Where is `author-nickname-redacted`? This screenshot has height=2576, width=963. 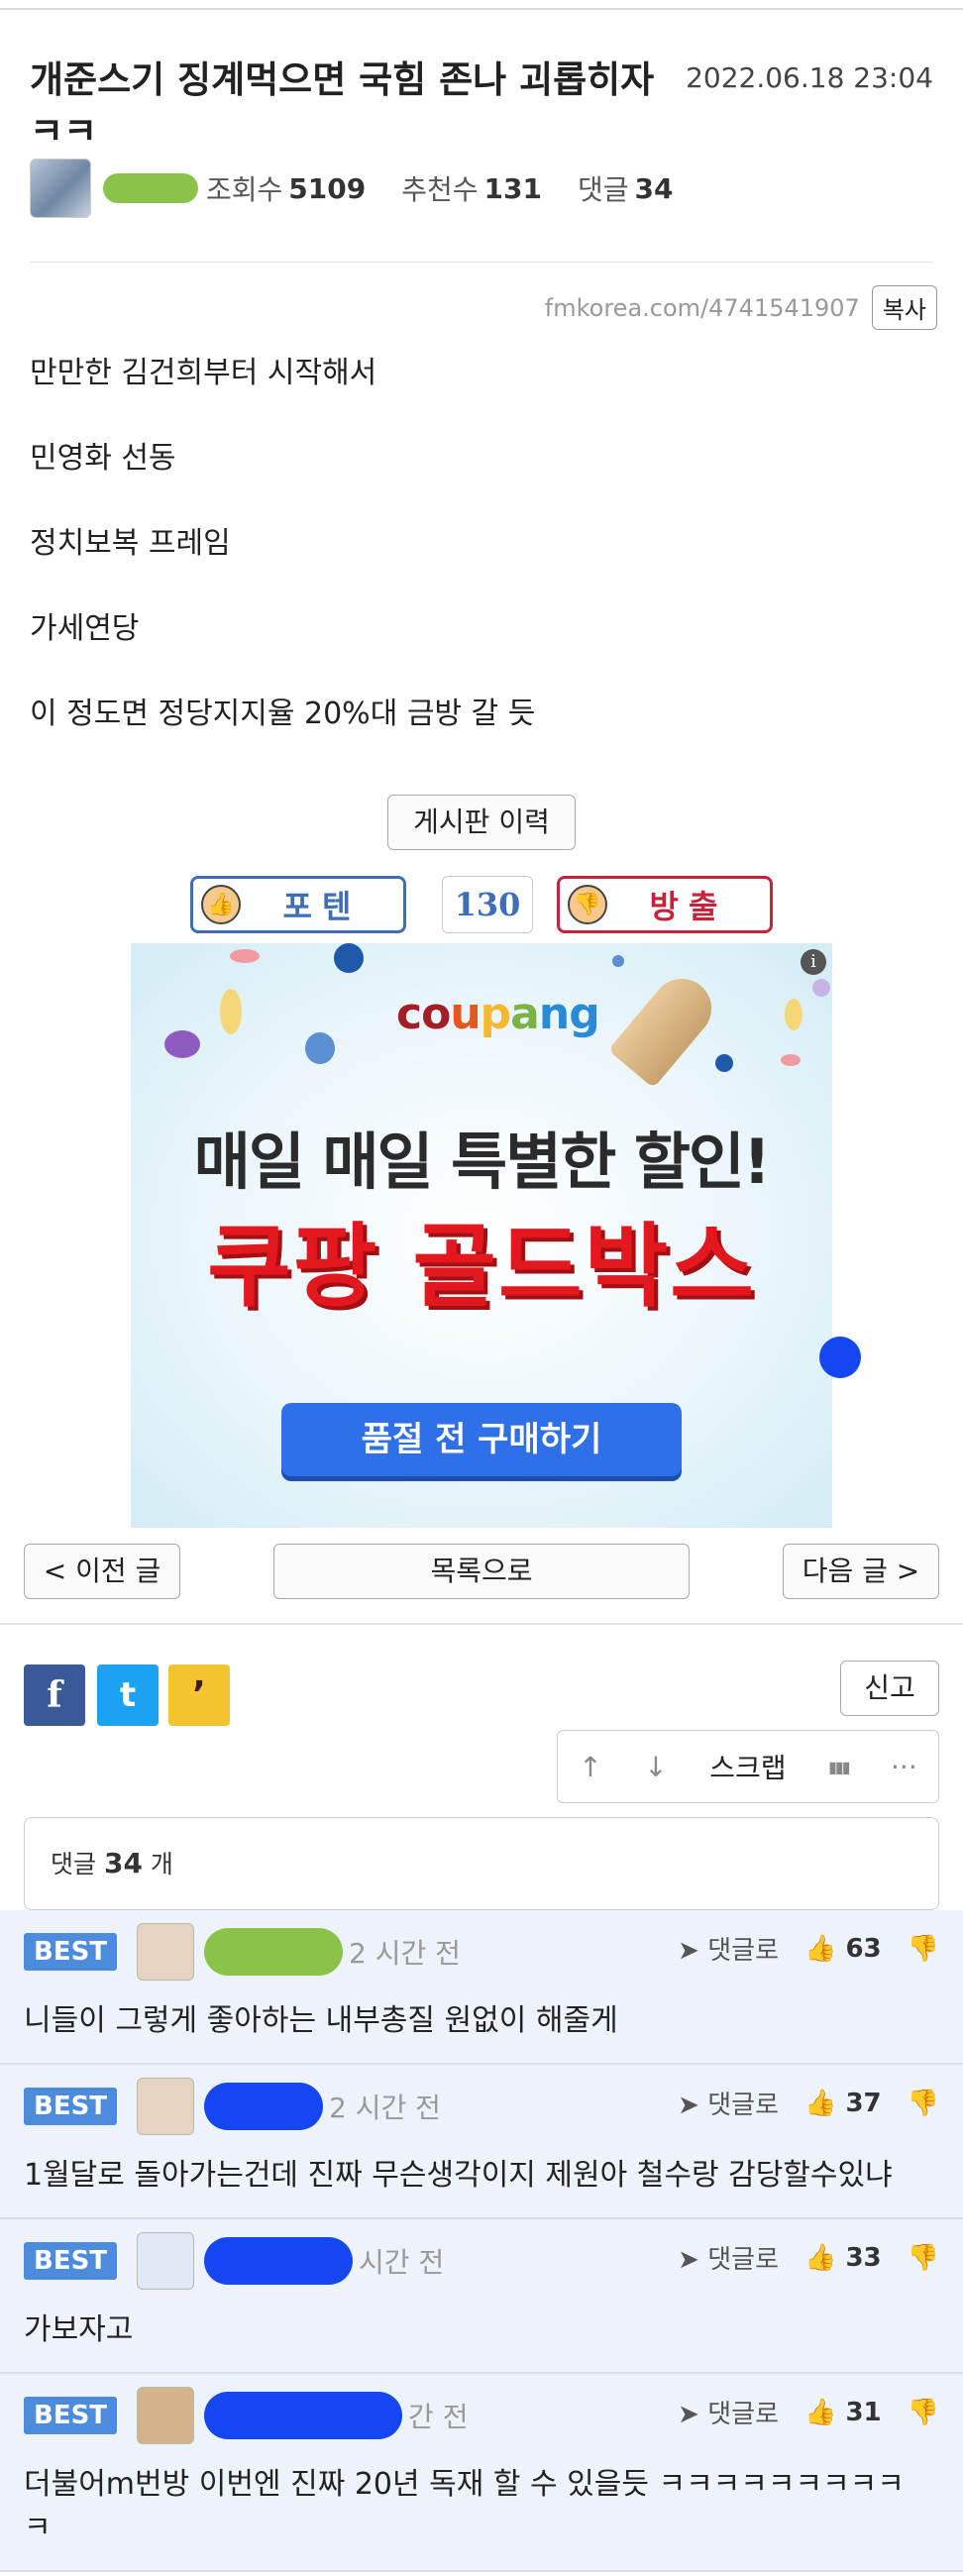
author-nickname-redacted is located at coordinates (150, 188).